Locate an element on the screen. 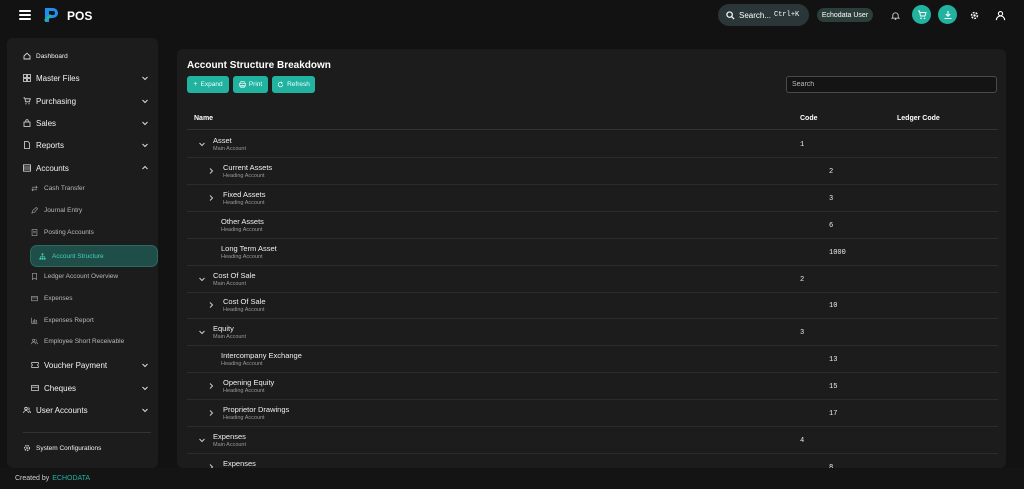 Image resolution: width=1024 pixels, height=489 pixels. sidebar-item-cheques: Cheques is located at coordinates (91, 388).